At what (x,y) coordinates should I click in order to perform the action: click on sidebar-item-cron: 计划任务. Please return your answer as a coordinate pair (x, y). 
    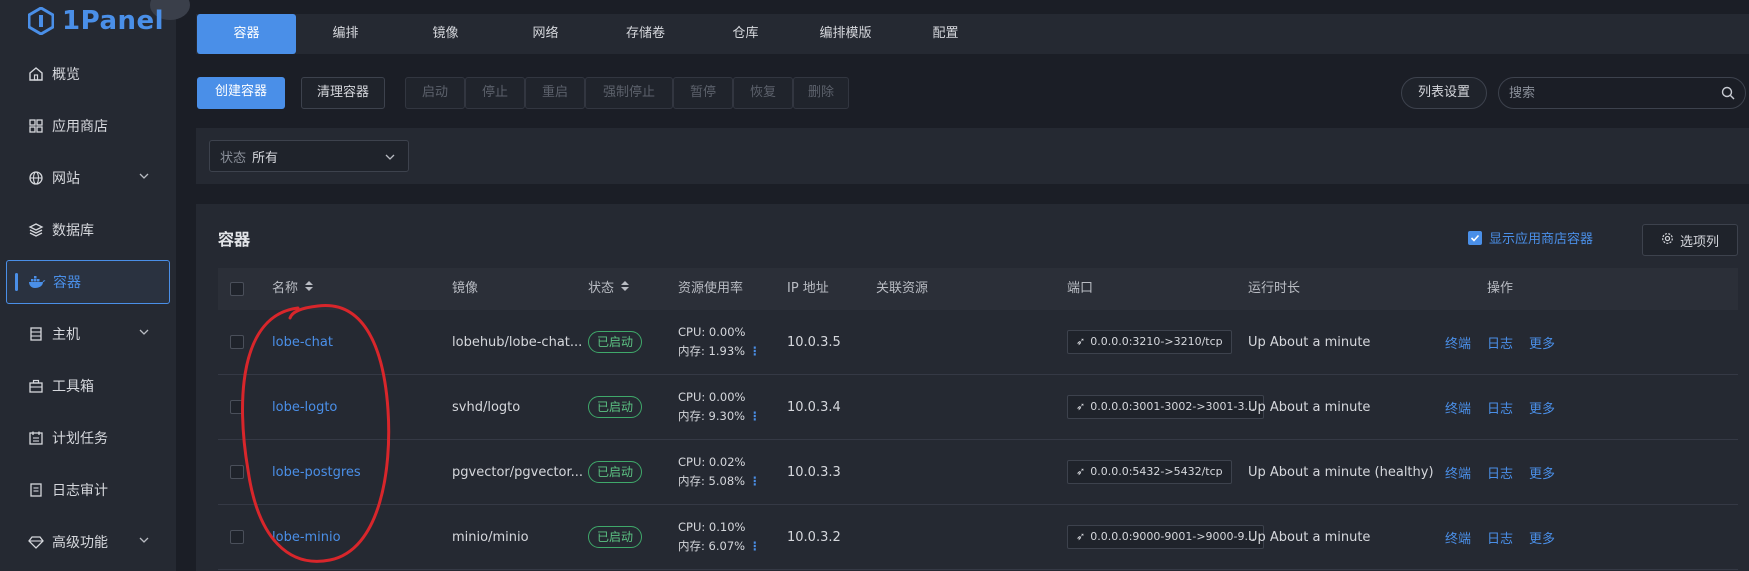
    Looking at the image, I should click on (88, 438).